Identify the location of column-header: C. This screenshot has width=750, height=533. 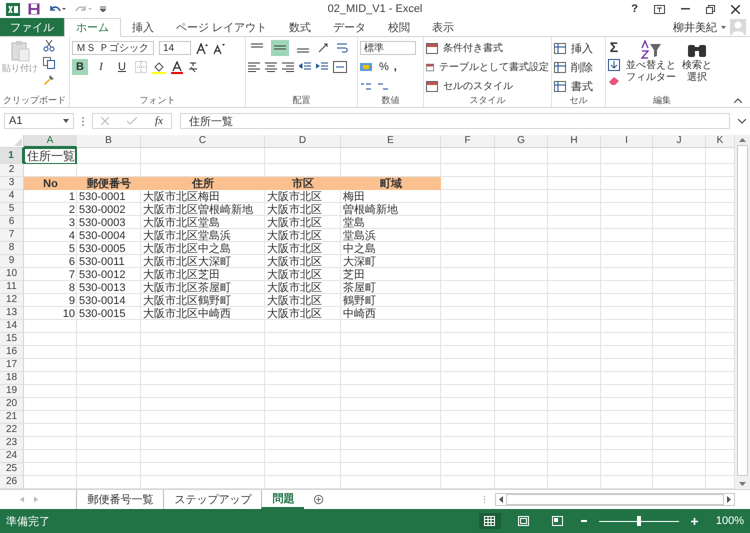
(203, 141).